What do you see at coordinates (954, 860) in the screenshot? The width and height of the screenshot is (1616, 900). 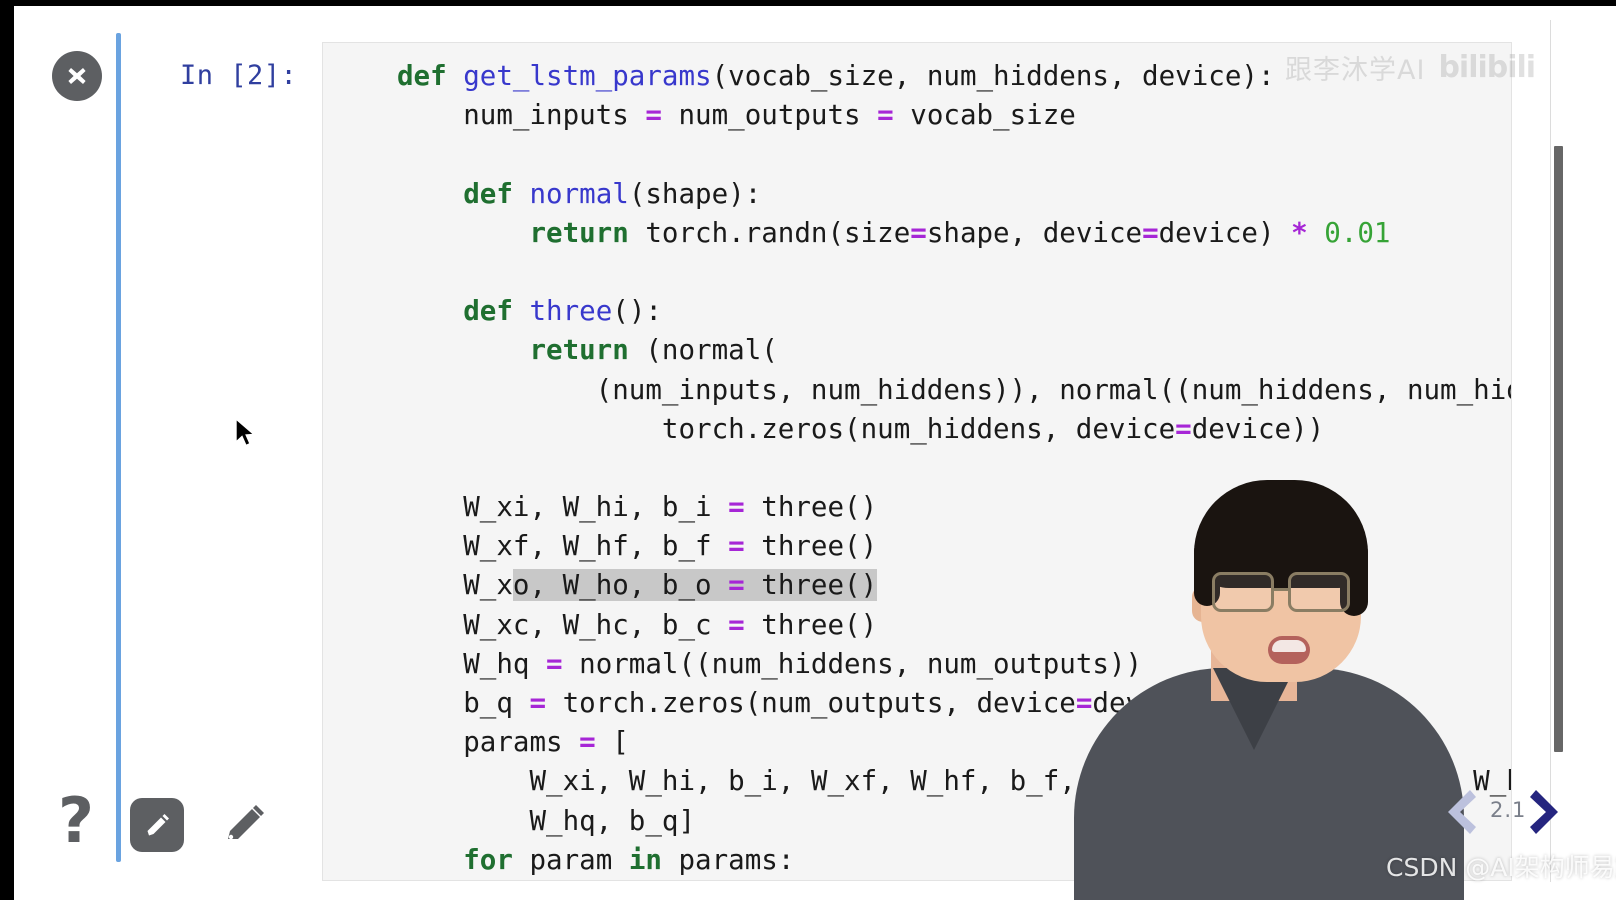 I see `code-line: for param in params:` at bounding box center [954, 860].